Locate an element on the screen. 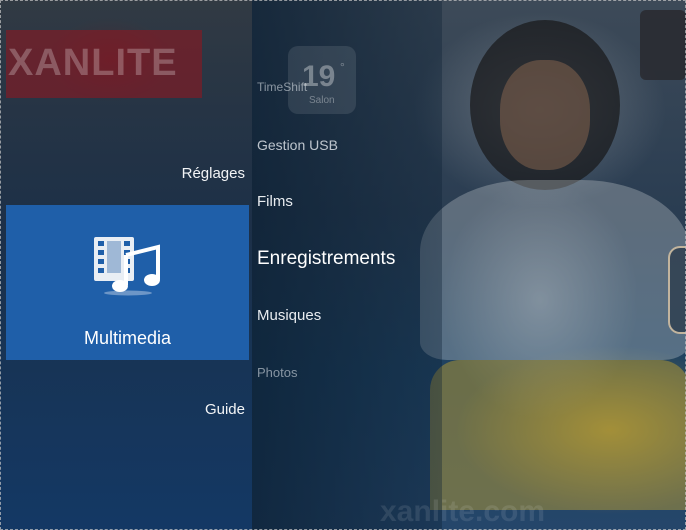  submenu-item-timeshift: TimeShift is located at coordinates (282, 87).